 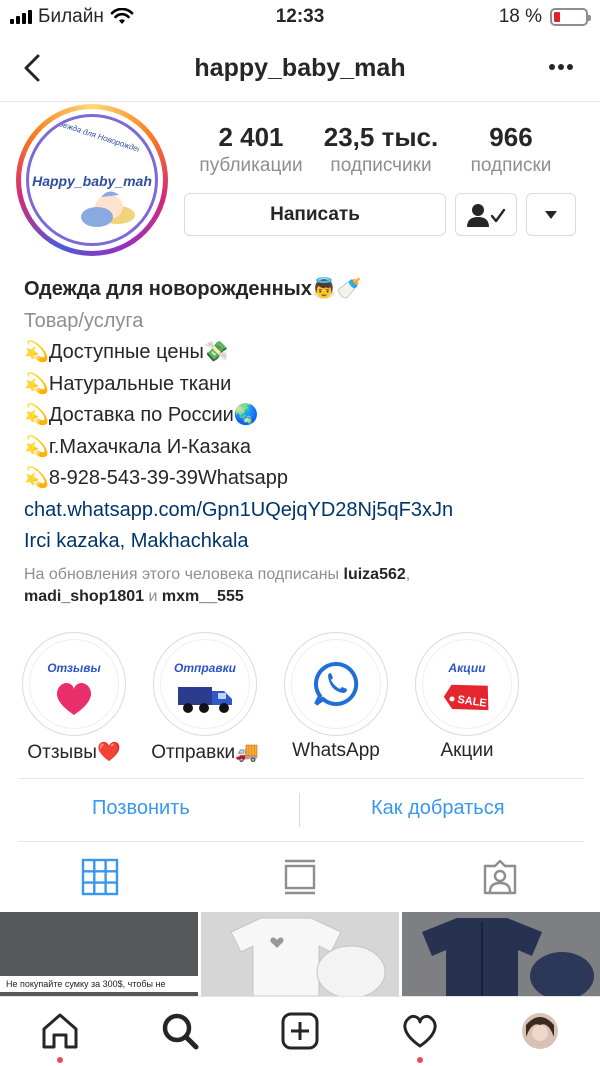 I want to click on story-ring: Happy_baby_mah Одежда для Новорожденных, so click(x=92, y=180).